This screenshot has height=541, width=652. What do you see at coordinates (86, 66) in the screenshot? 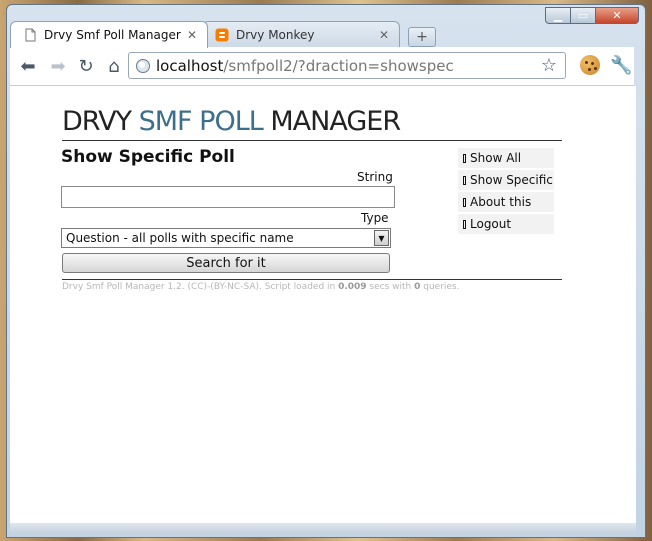
I see `reload-icon: ↻` at bounding box center [86, 66].